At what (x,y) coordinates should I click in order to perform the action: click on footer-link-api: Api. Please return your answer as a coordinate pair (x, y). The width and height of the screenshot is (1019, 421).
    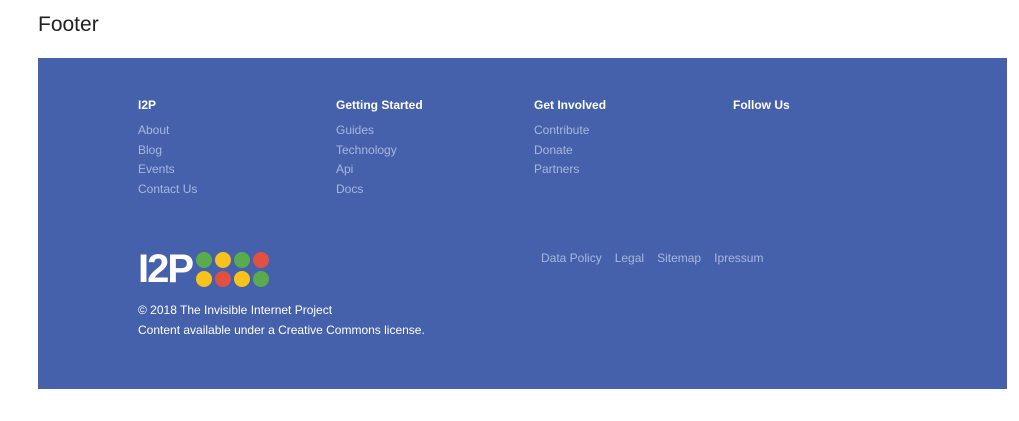
    Looking at the image, I should click on (379, 170).